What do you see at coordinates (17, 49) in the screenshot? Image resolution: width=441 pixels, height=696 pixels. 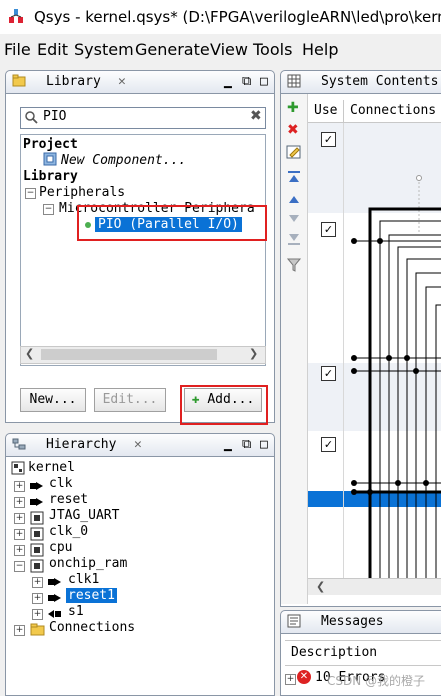 I see `menu-file: File` at bounding box center [17, 49].